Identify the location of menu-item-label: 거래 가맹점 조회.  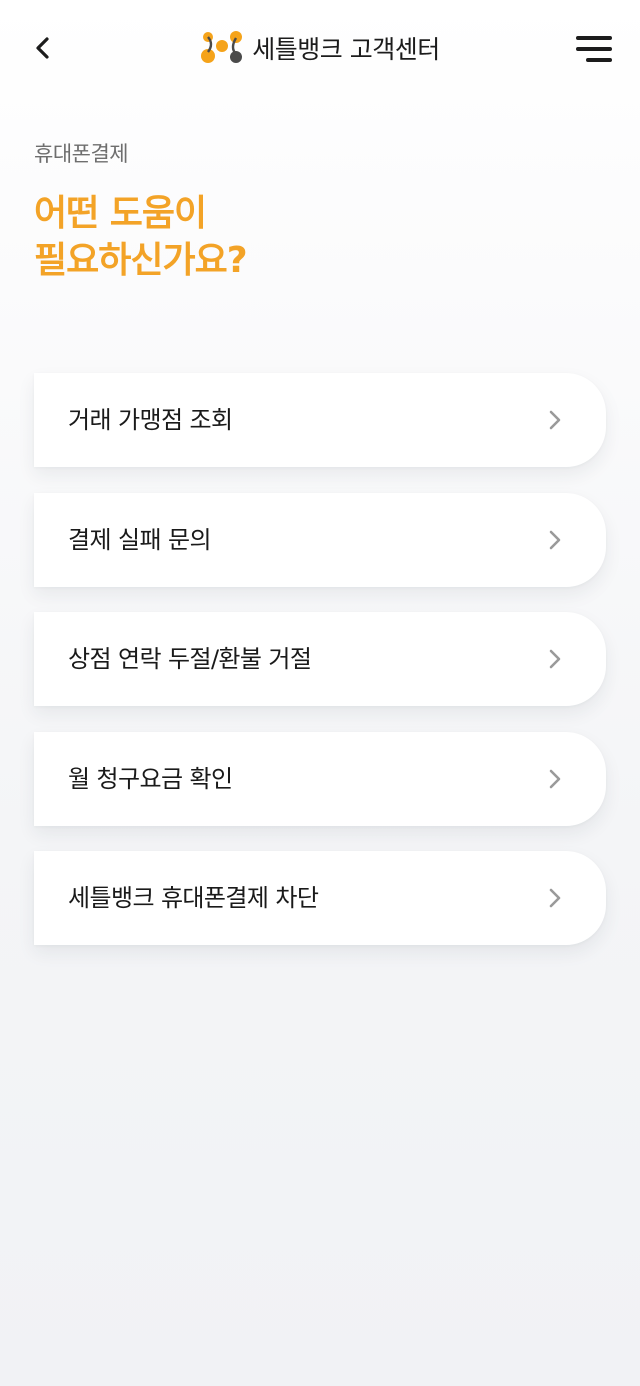
(150, 420).